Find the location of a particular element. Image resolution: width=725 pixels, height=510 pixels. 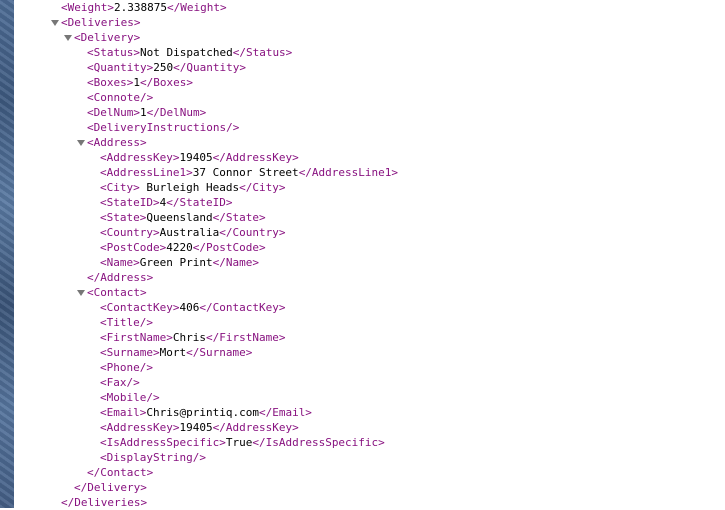

xml-text-value: 2.338875 is located at coordinates (140, 7).